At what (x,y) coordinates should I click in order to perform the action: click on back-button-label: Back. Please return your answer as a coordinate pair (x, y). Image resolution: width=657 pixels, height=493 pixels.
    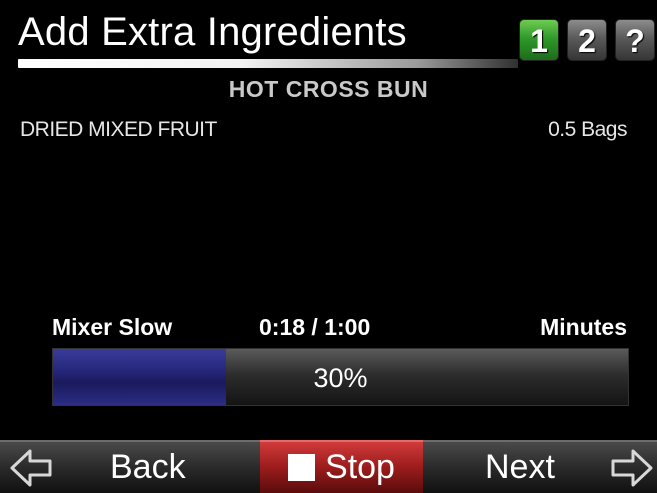
    Looking at the image, I should click on (148, 467).